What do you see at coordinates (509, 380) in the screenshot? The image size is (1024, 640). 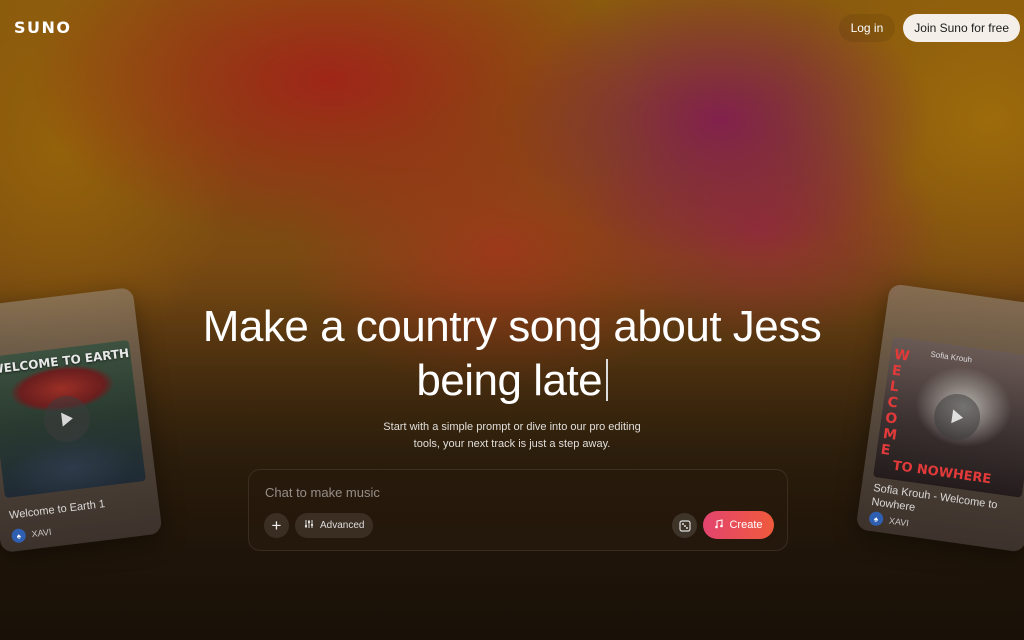 I see `hero-title-line2: being late` at bounding box center [509, 380].